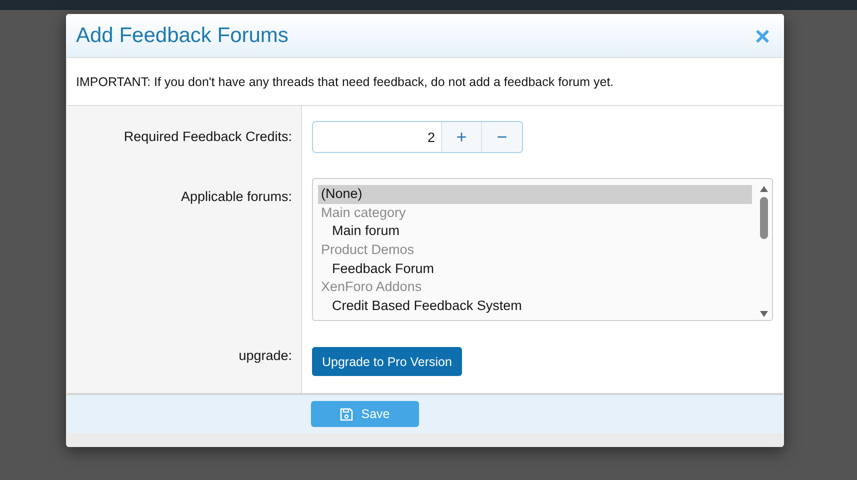  I want to click on dialog-title: Add Feedback Forums, so click(182, 36).